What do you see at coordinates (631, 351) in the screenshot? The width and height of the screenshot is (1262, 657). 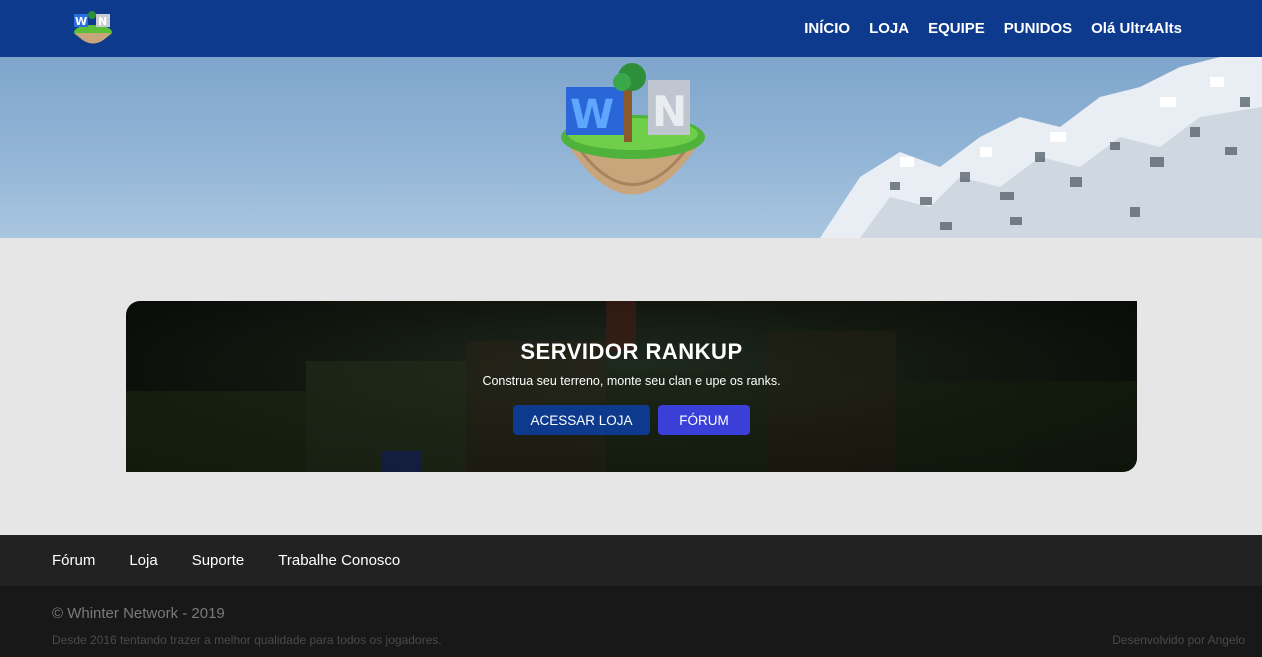 I see `server-title: SERVIDOR RANKUP` at bounding box center [631, 351].